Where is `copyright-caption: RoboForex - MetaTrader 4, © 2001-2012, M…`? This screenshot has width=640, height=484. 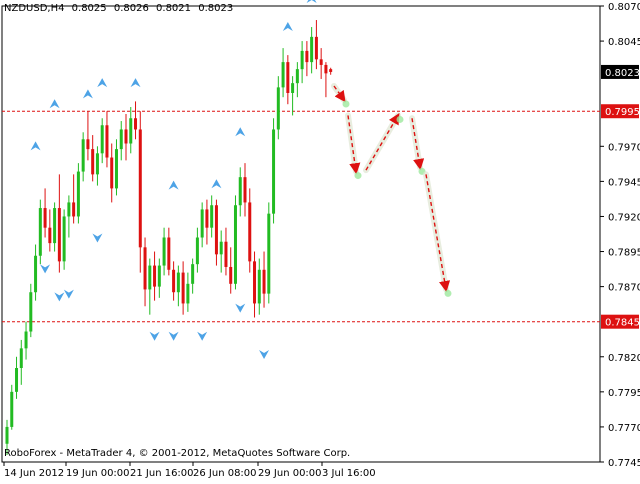
copyright-caption: RoboForex - MetaTrader 4, © 2001-2012, M… is located at coordinates (177, 453).